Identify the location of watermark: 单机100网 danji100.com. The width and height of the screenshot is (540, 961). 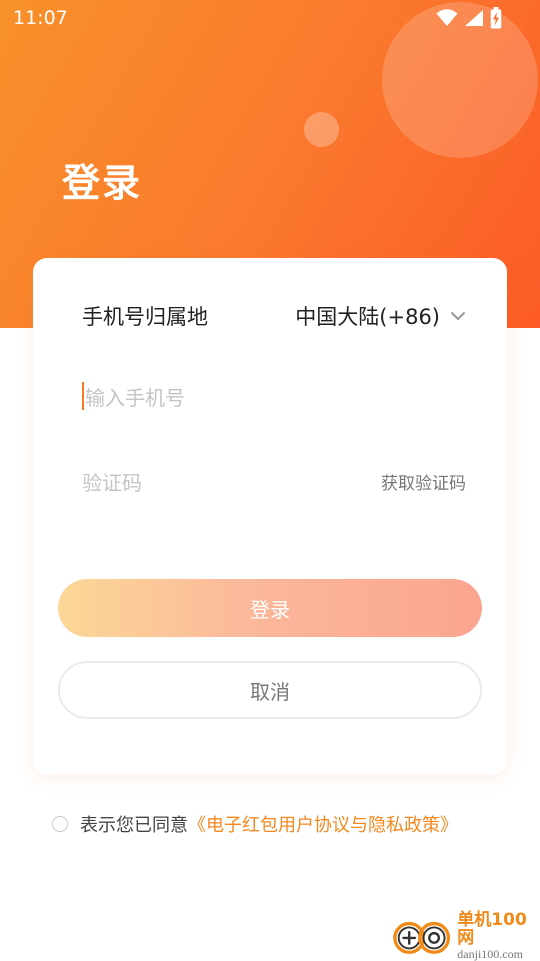
(466, 935).